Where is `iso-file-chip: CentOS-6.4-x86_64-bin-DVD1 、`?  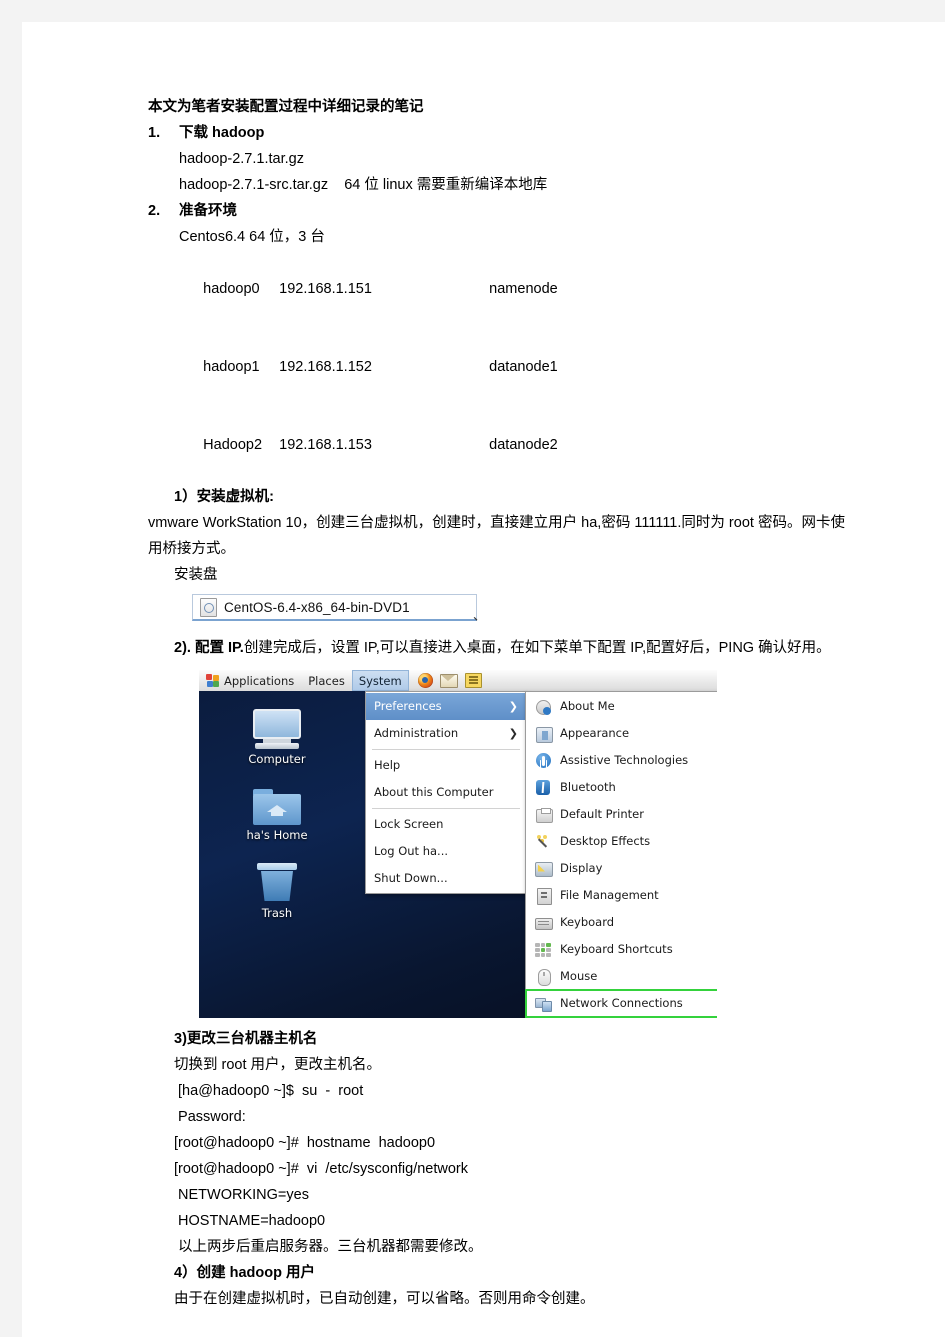
iso-file-chip: CentOS-6.4-x86_64-bin-DVD1 、 is located at coordinates (339, 608).